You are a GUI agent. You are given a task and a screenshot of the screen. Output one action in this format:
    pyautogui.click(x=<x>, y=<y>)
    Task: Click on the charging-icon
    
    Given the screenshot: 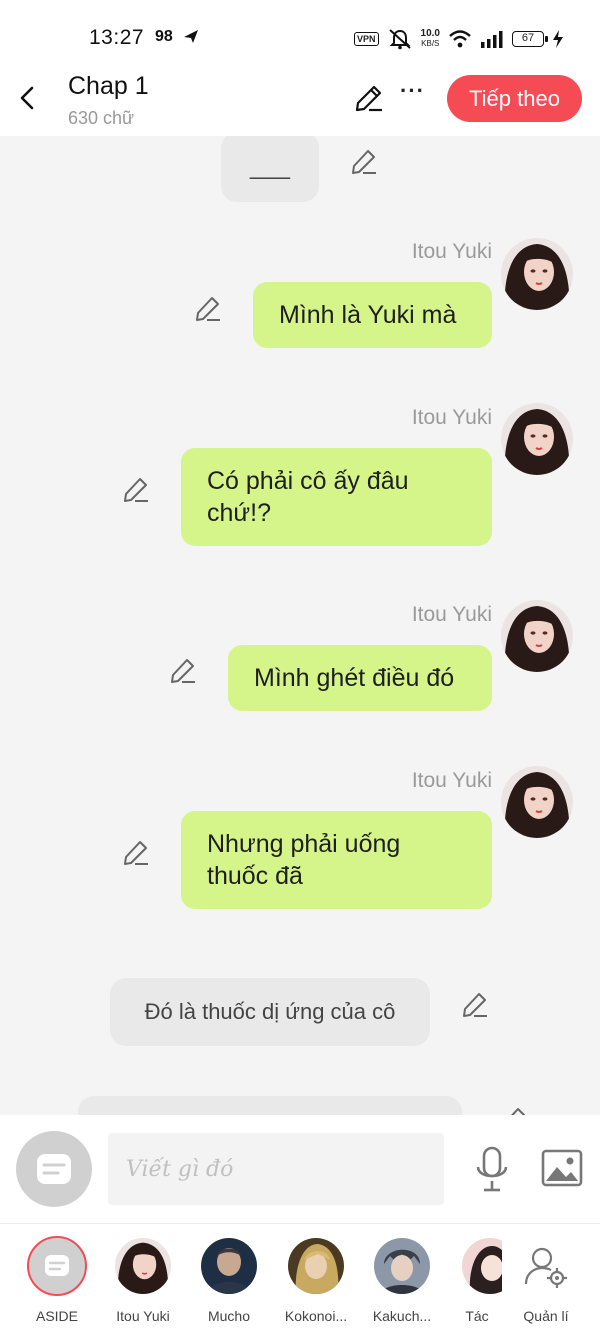 What is the action you would take?
    pyautogui.click(x=558, y=39)
    